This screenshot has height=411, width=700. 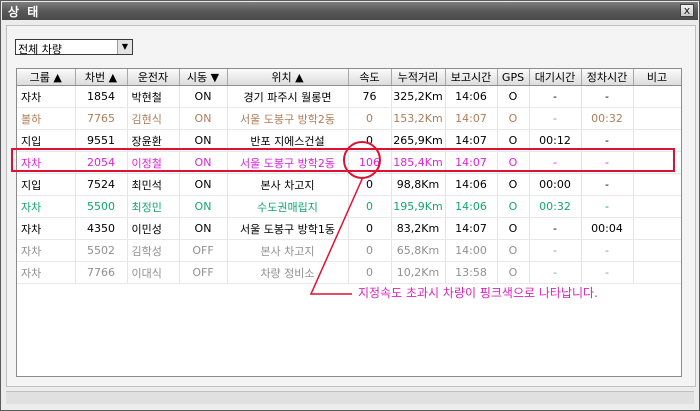 I want to click on table-cell: 수도권매립지, so click(x=288, y=206).